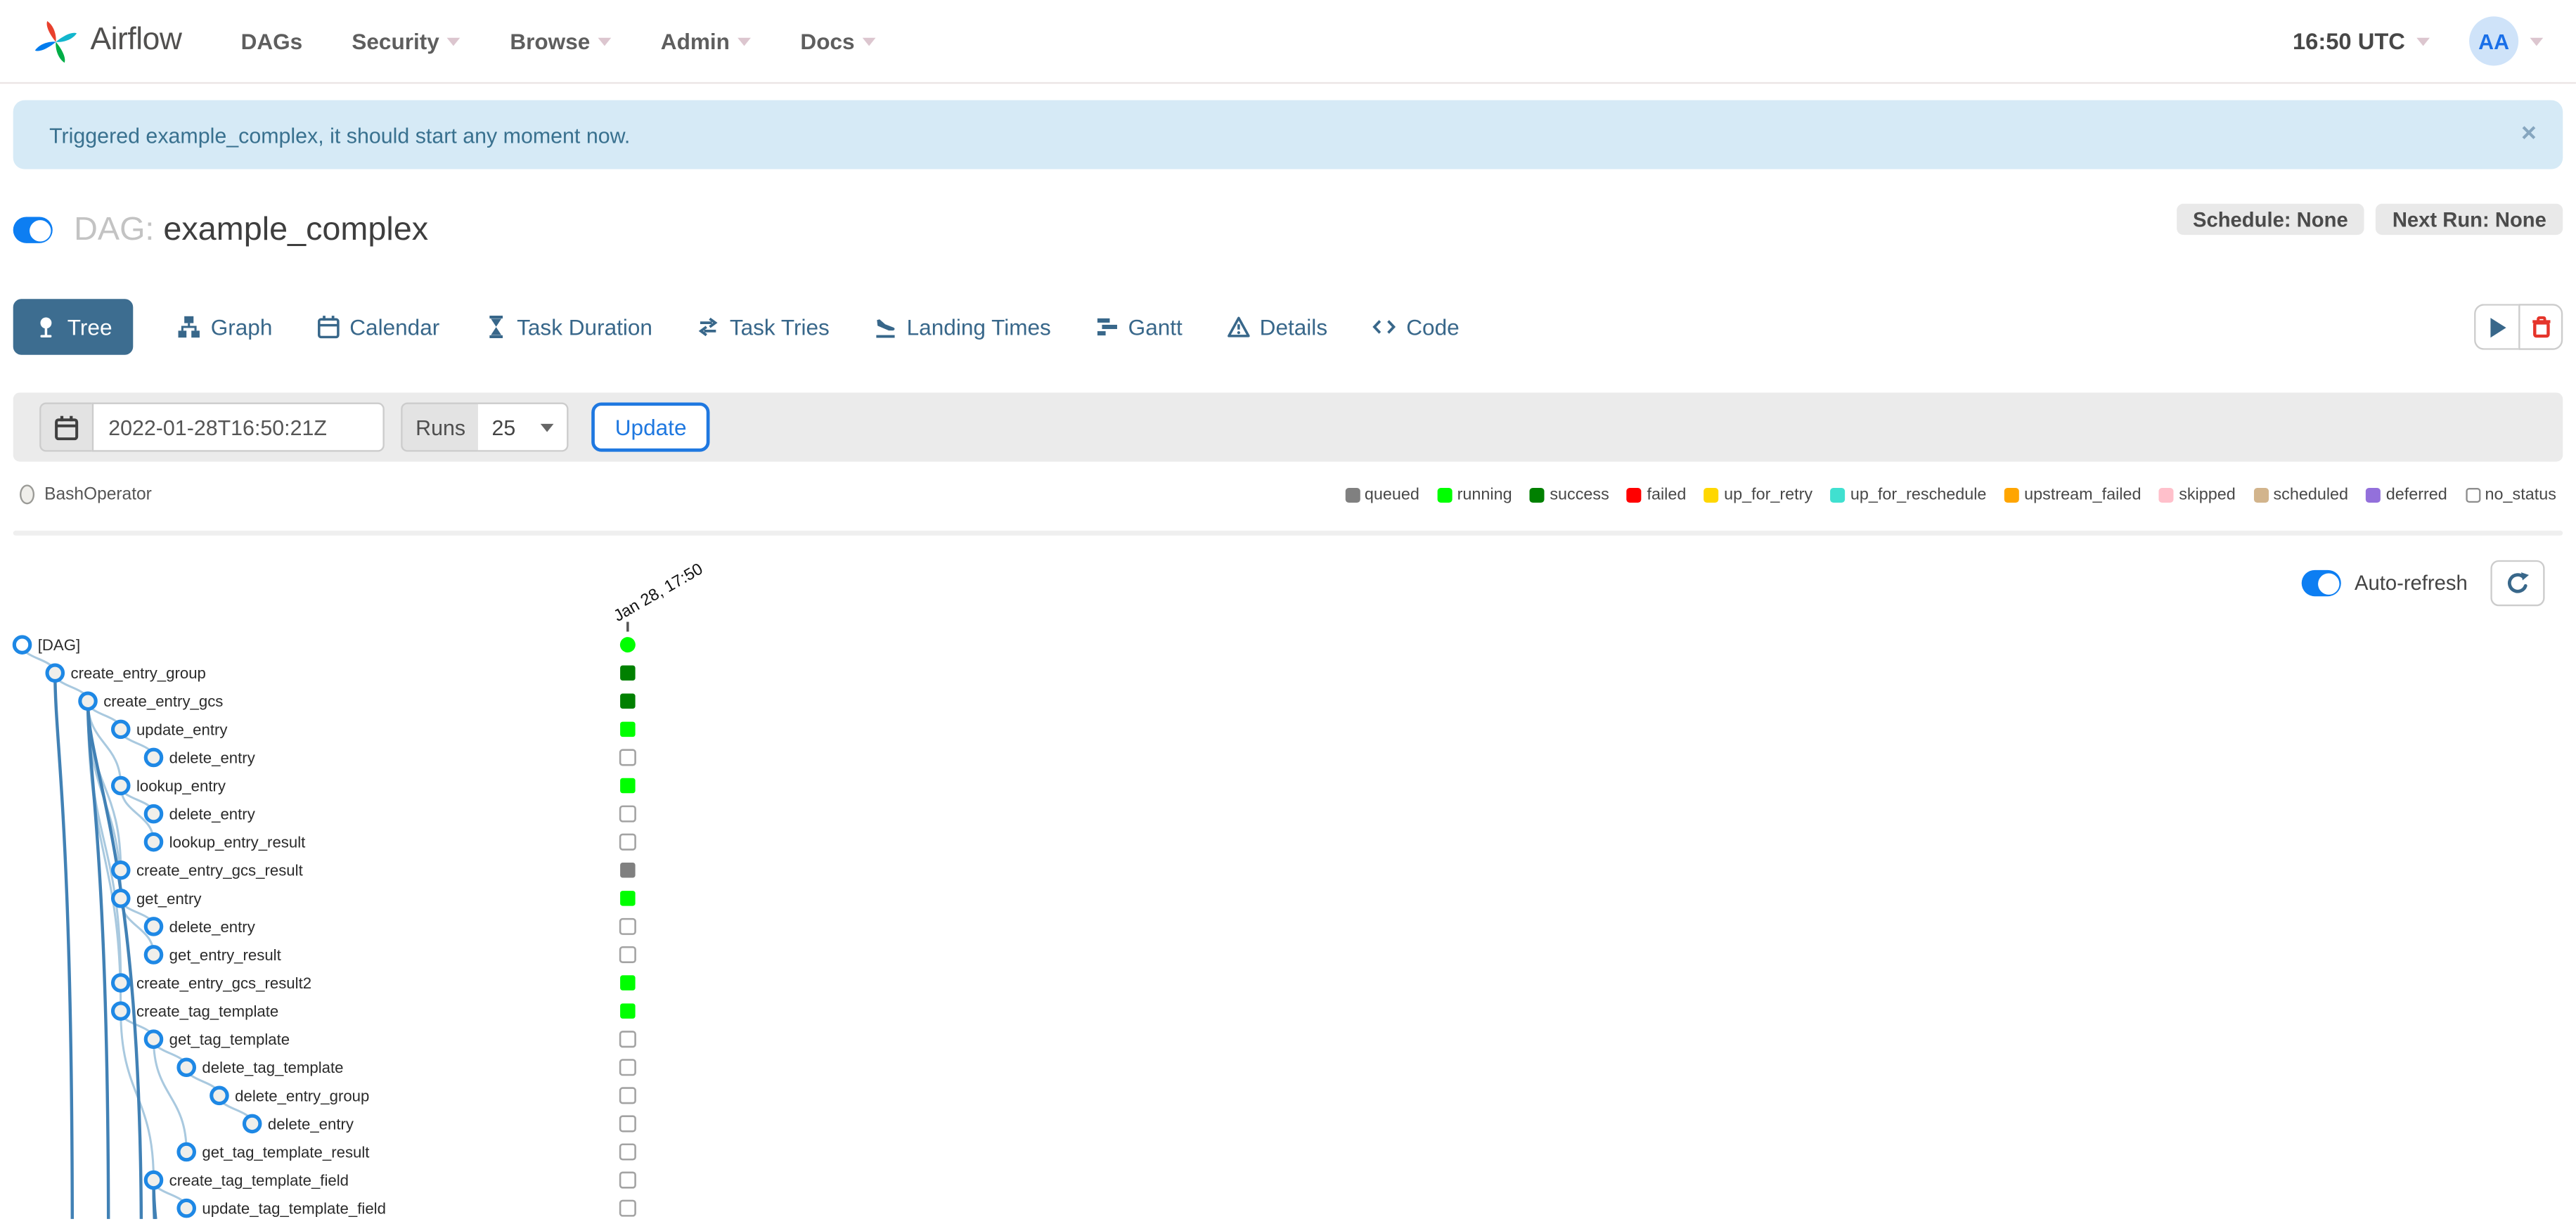  What do you see at coordinates (1667, 494) in the screenshot?
I see `status-label: failed` at bounding box center [1667, 494].